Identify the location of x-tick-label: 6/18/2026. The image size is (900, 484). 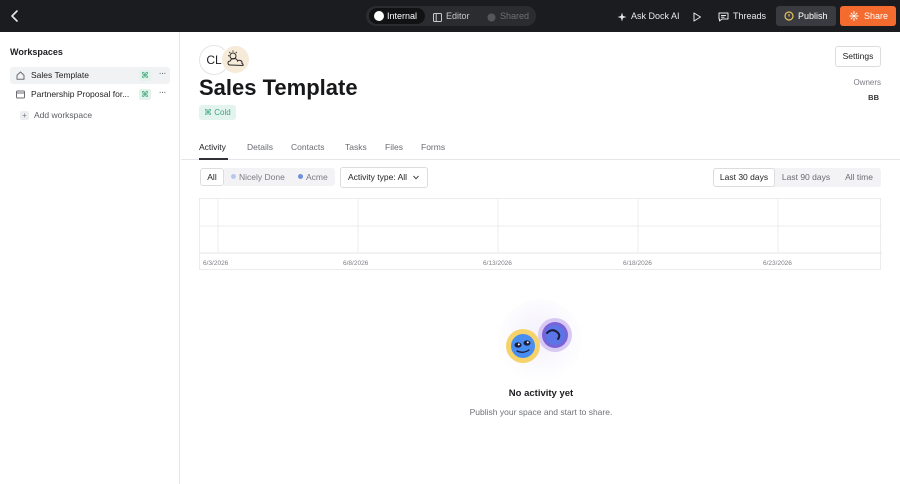
(637, 263).